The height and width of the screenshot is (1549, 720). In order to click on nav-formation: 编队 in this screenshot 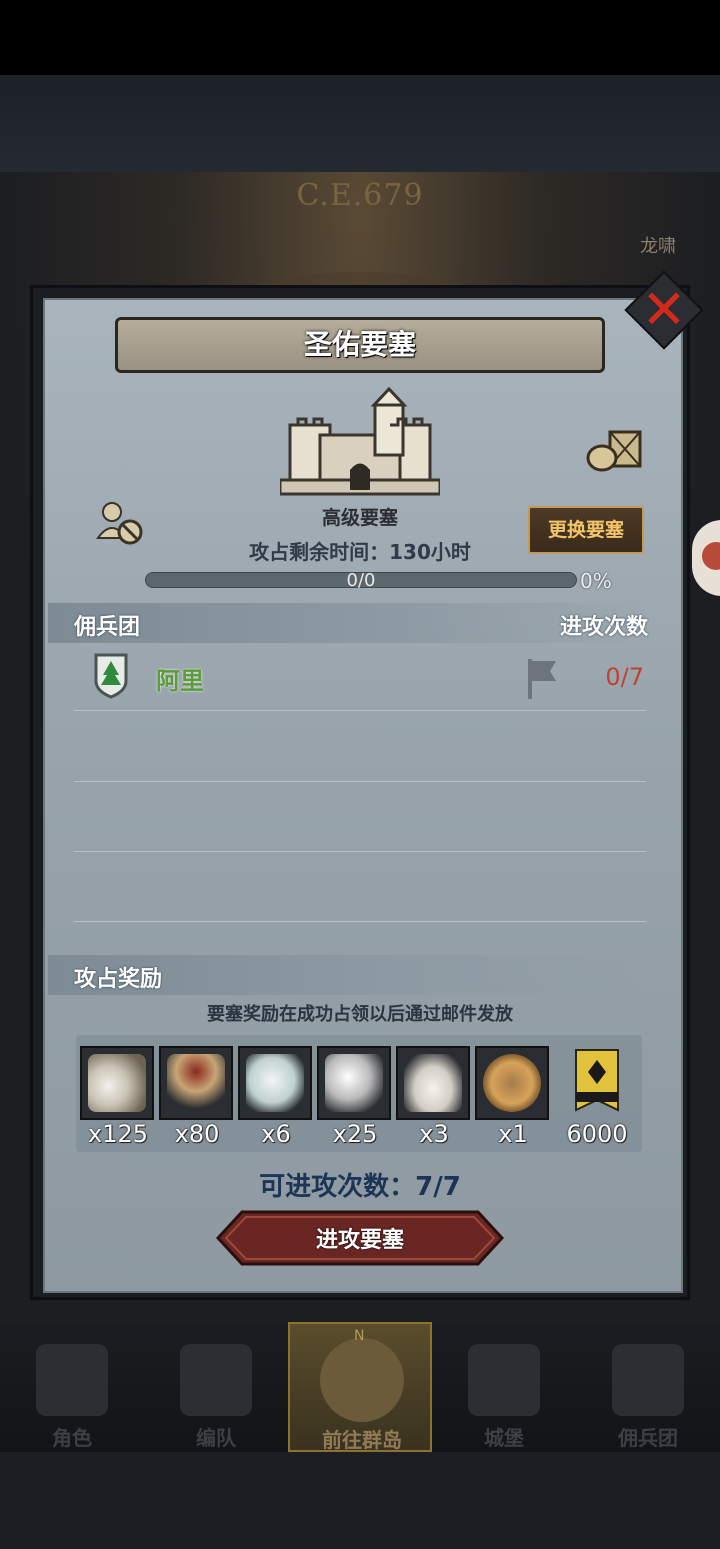, I will do `click(216, 1387)`.